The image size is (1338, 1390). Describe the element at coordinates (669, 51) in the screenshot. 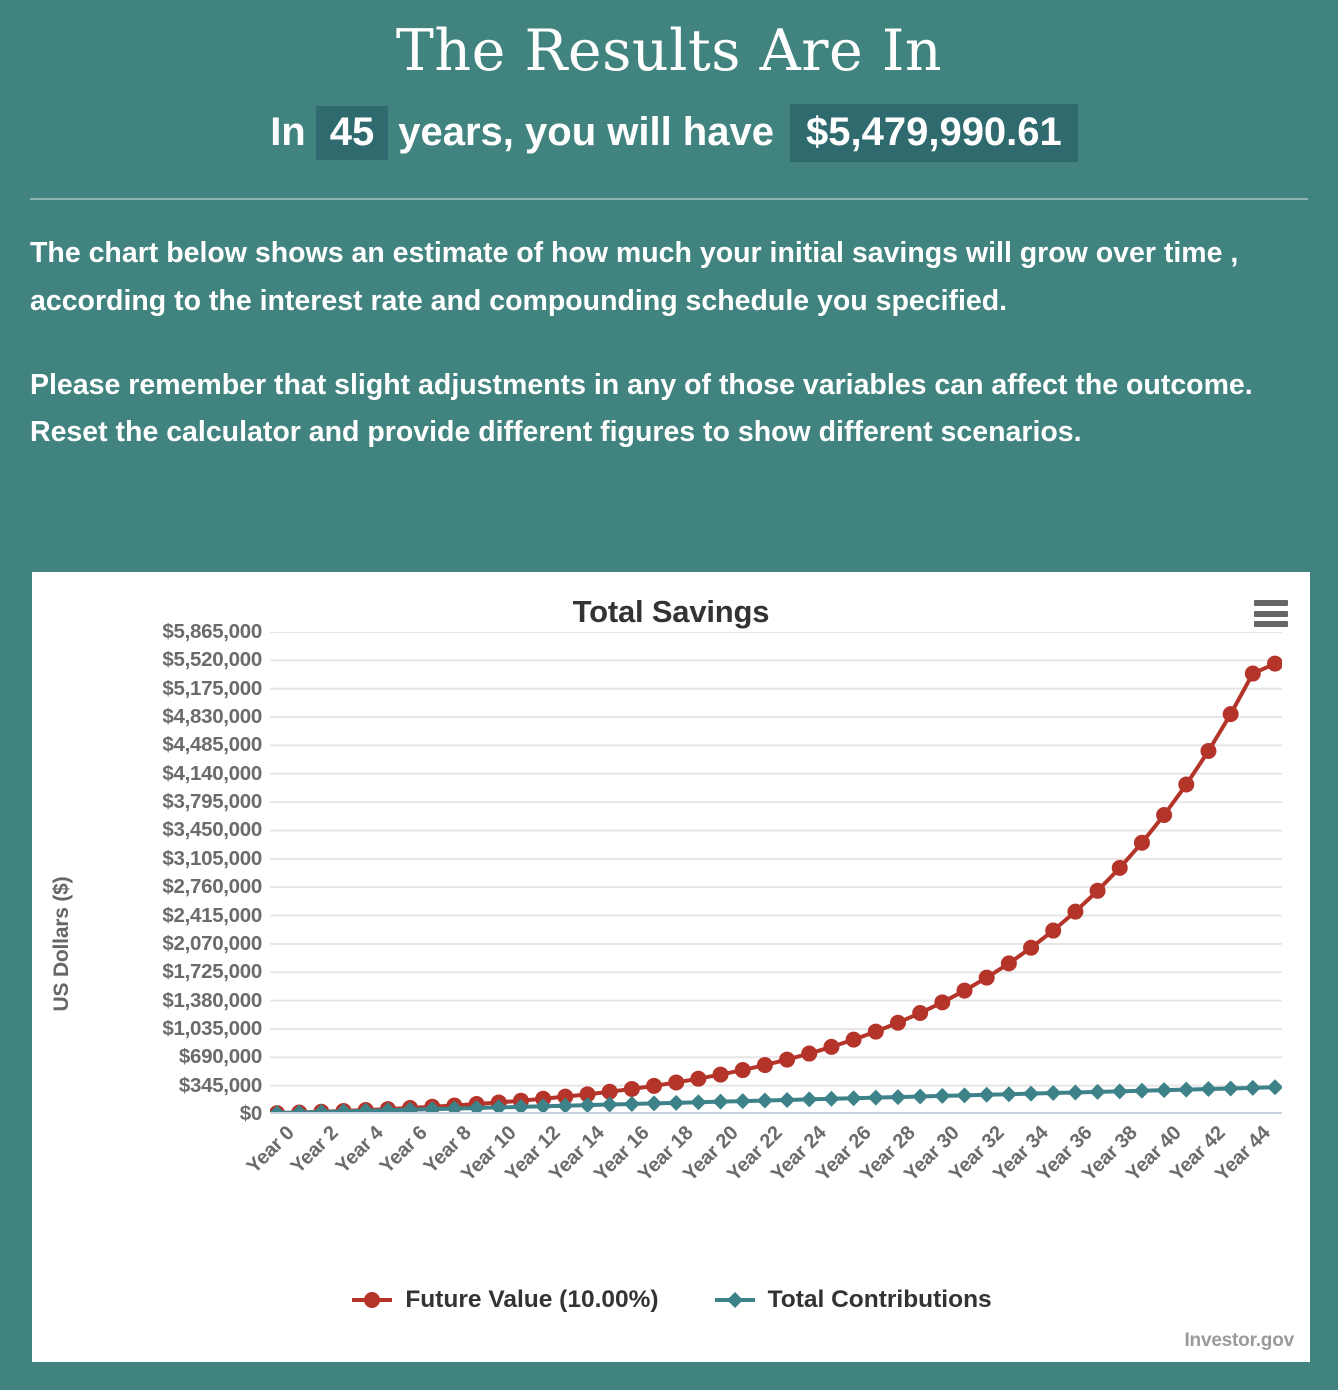

I see `page-title: The Results Are In` at that location.